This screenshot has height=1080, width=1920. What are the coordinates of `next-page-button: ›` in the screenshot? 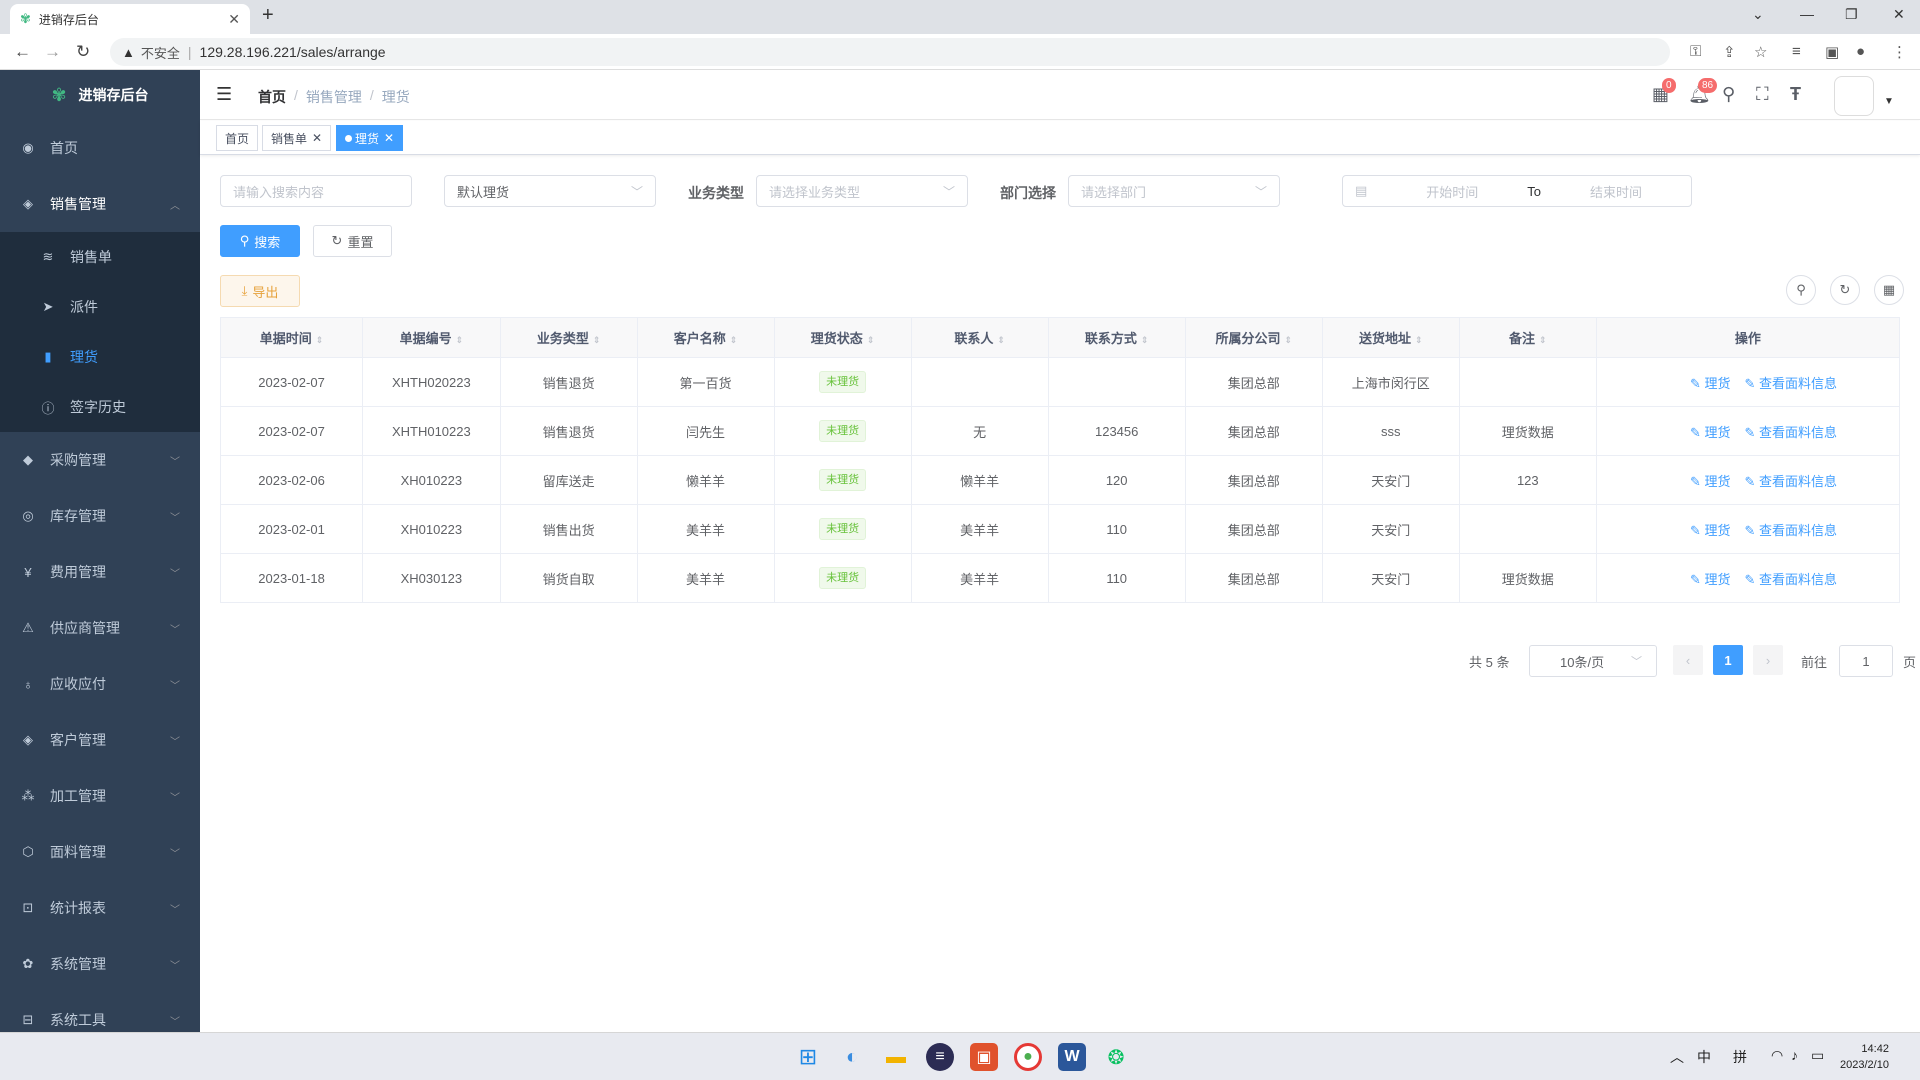 It's located at (1768, 660).